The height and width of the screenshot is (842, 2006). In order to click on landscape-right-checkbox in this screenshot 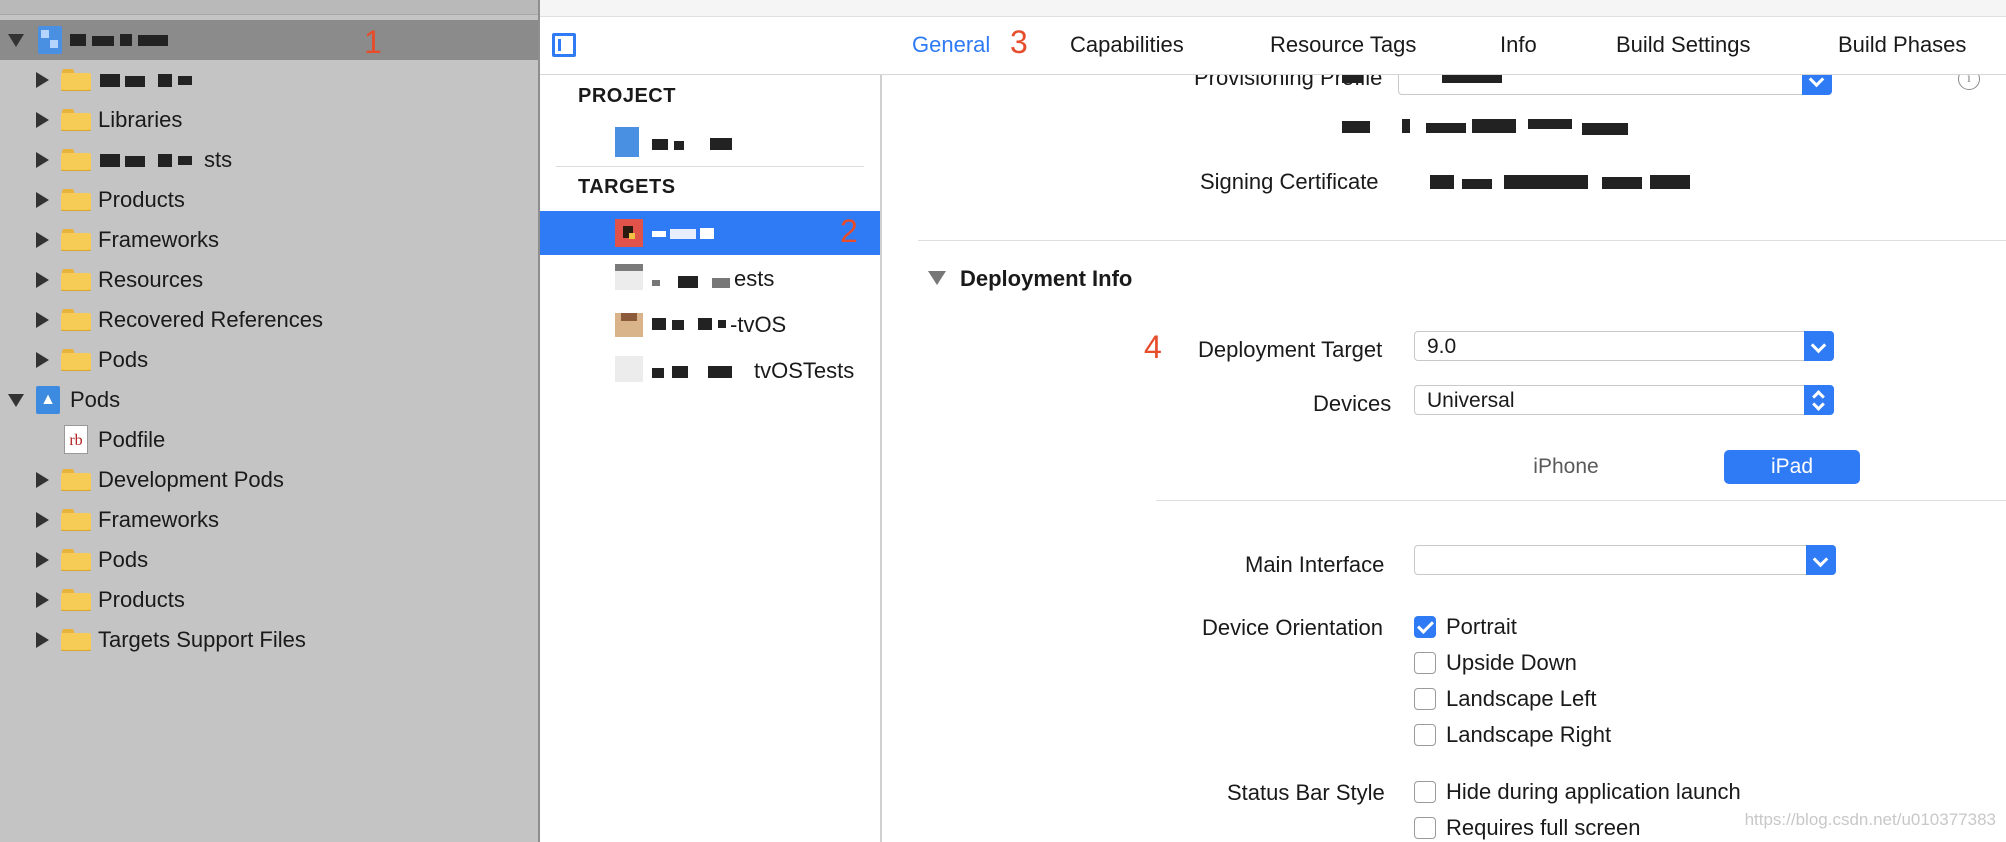, I will do `click(1425, 735)`.